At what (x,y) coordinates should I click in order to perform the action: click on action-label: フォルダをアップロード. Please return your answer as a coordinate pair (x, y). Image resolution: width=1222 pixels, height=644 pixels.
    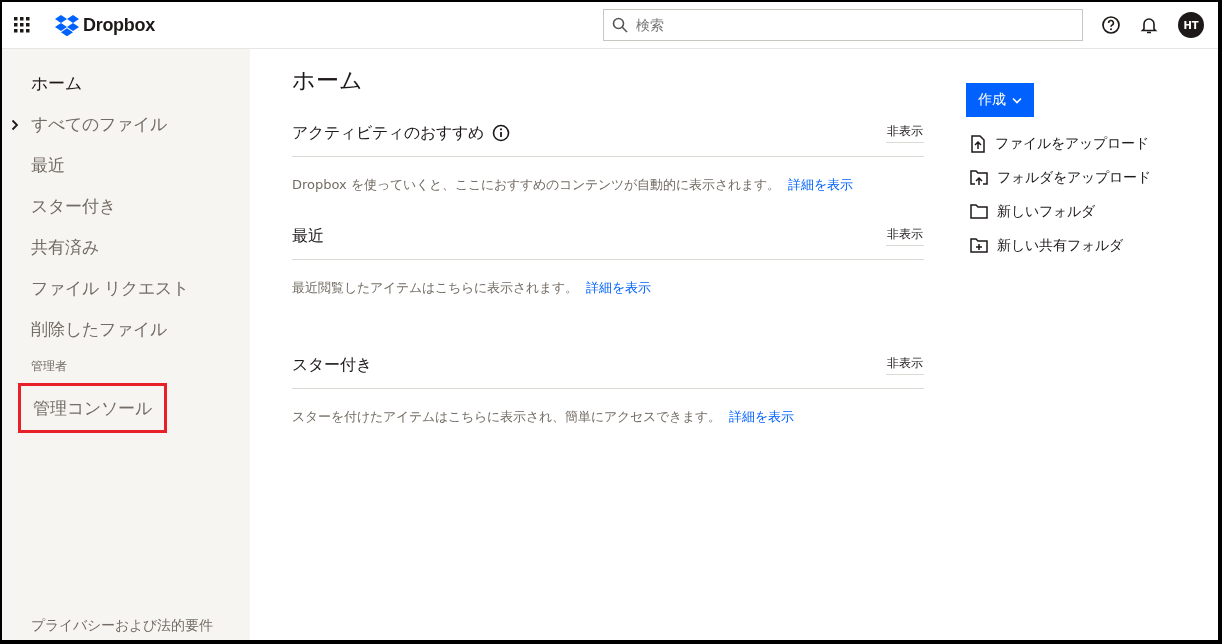
    Looking at the image, I should click on (1074, 178).